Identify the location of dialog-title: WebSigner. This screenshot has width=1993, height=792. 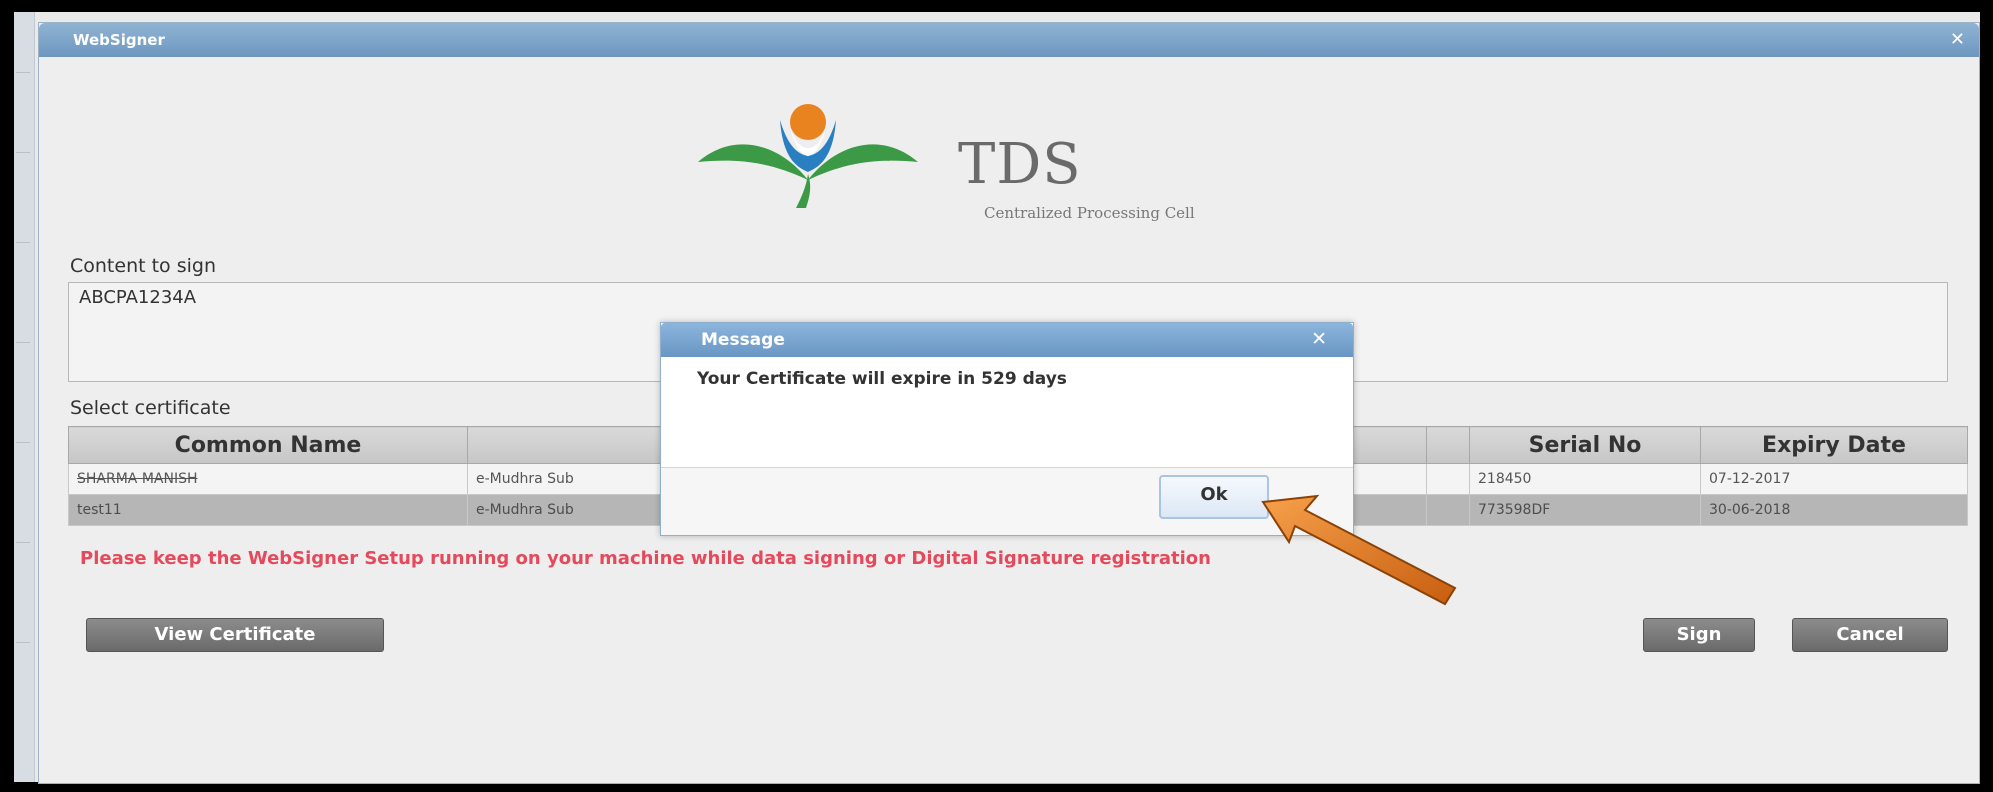
(119, 40).